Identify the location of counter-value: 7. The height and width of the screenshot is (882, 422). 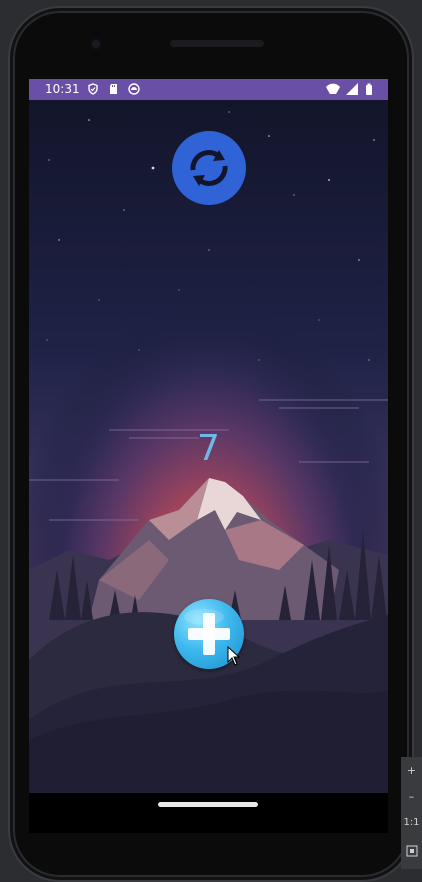
(208, 448).